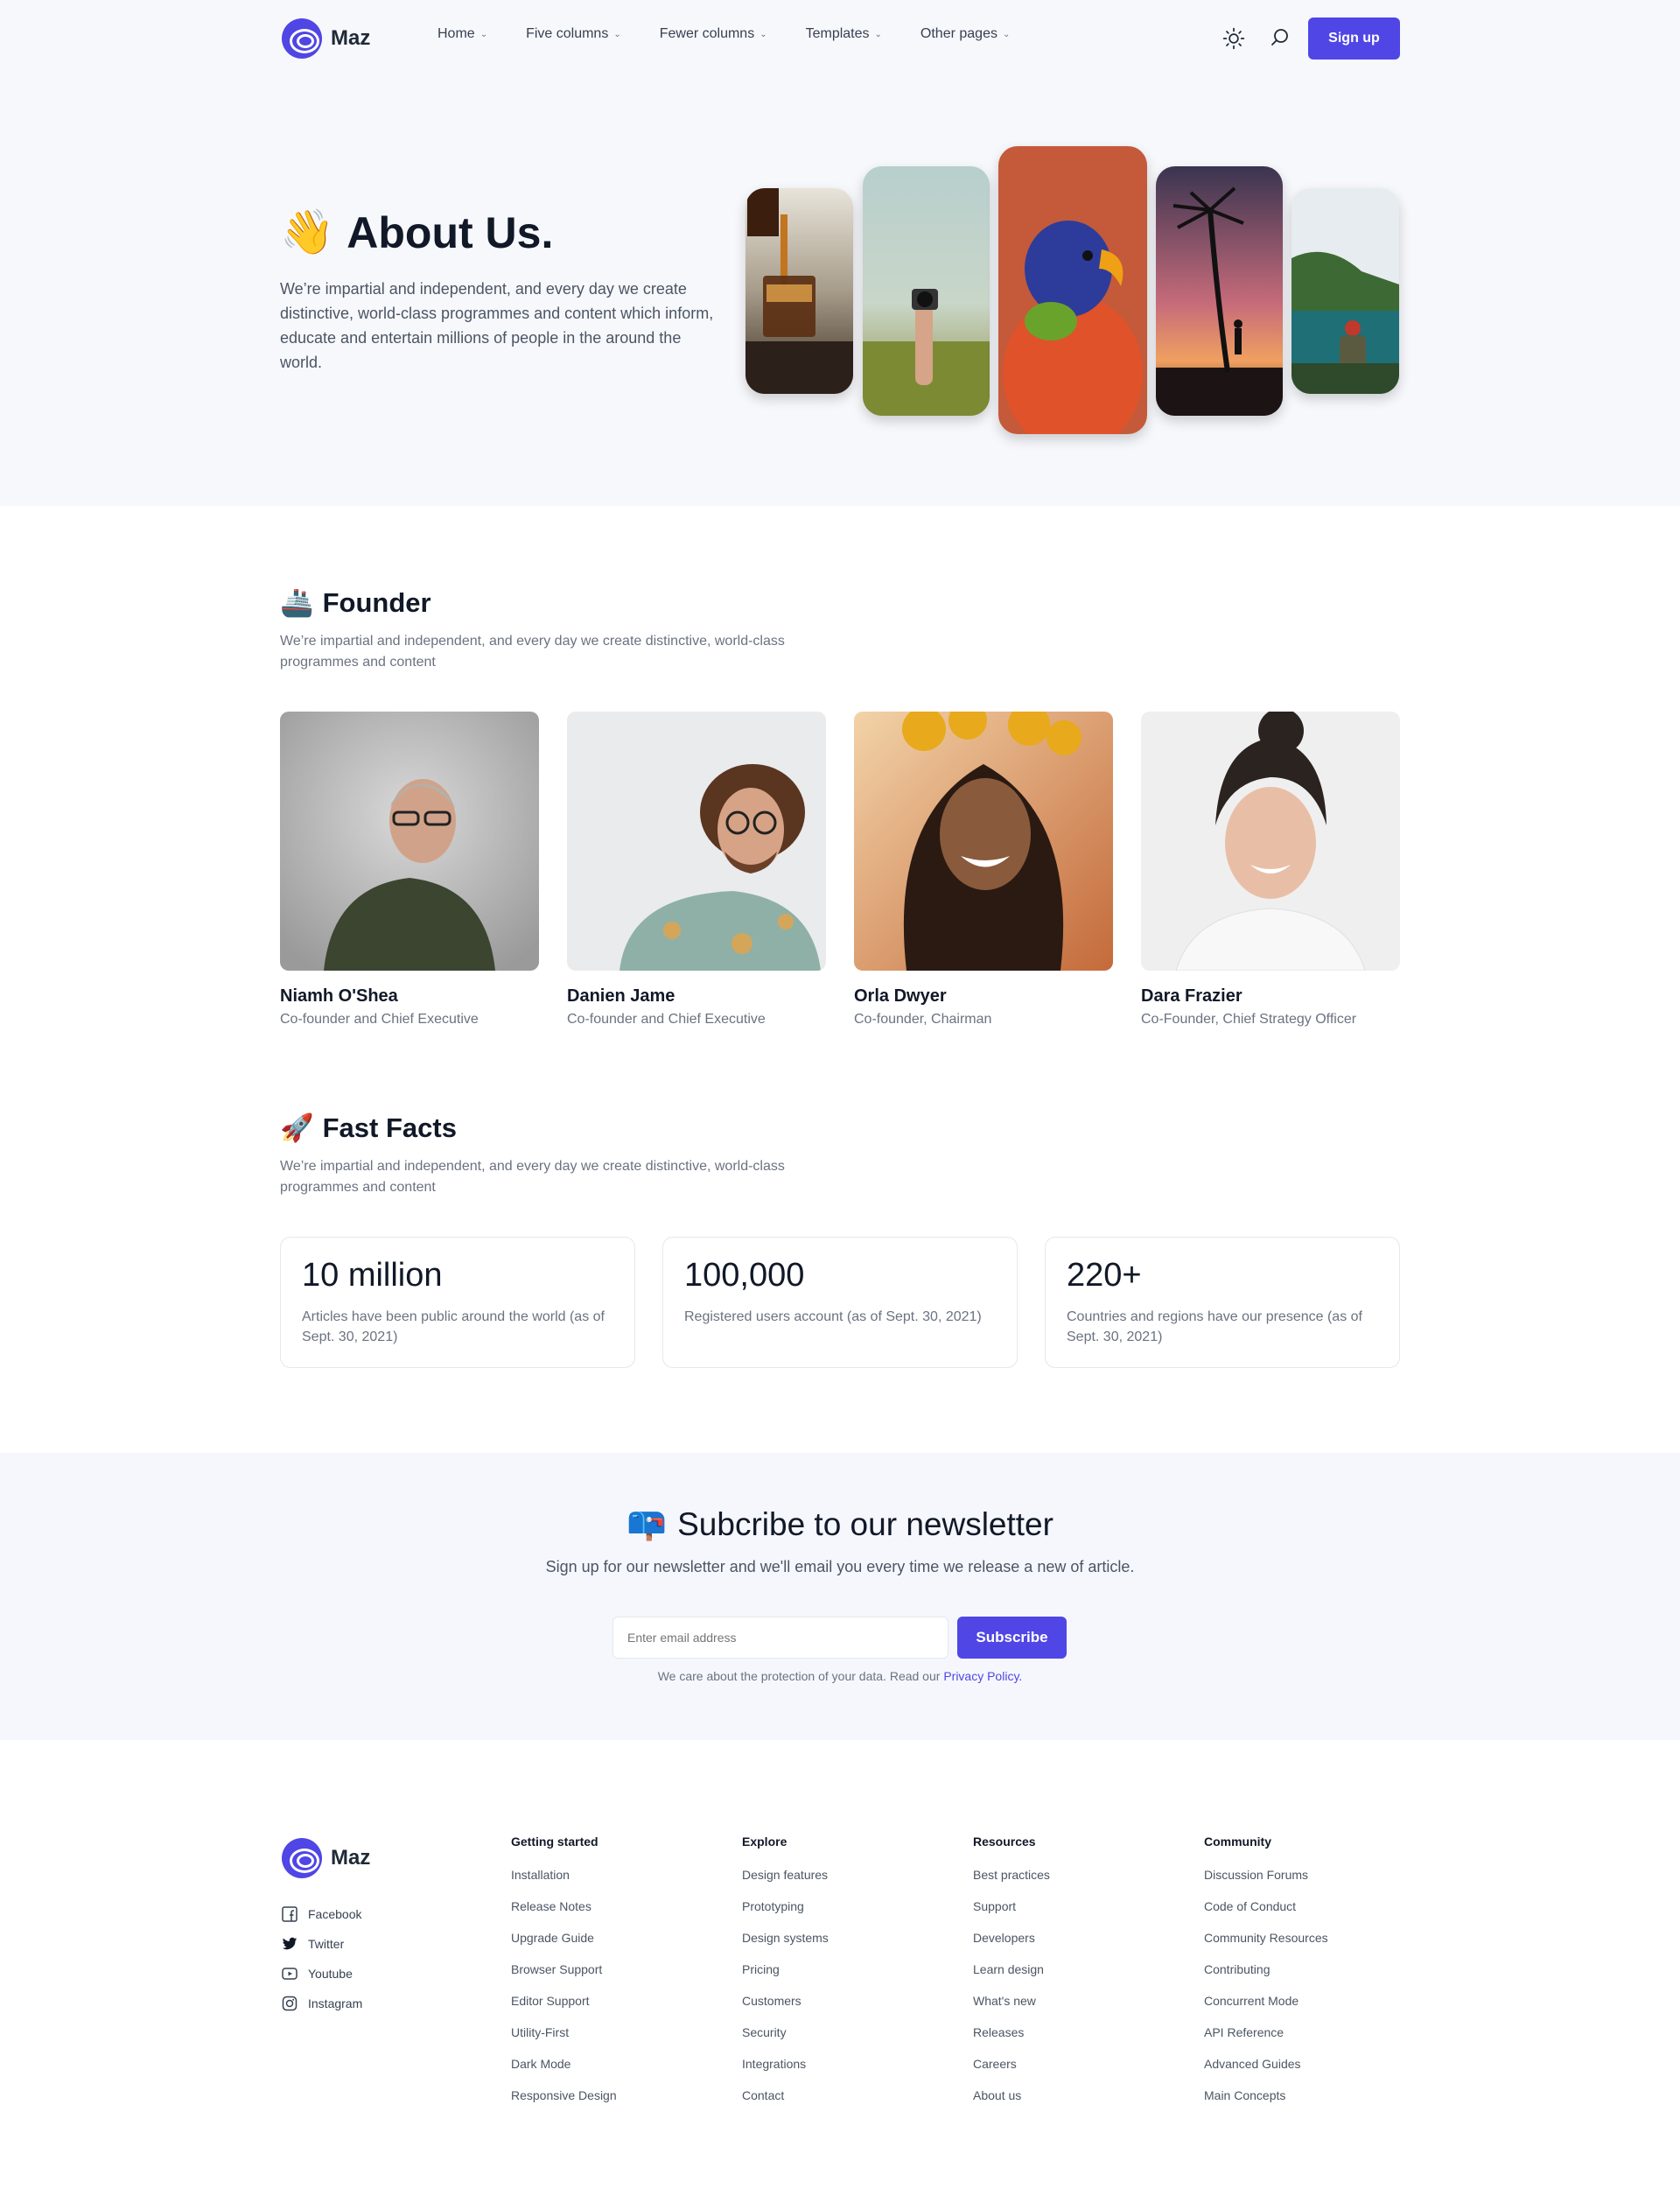  What do you see at coordinates (1012, 1638) in the screenshot?
I see `subscribe-button: Subscribe` at bounding box center [1012, 1638].